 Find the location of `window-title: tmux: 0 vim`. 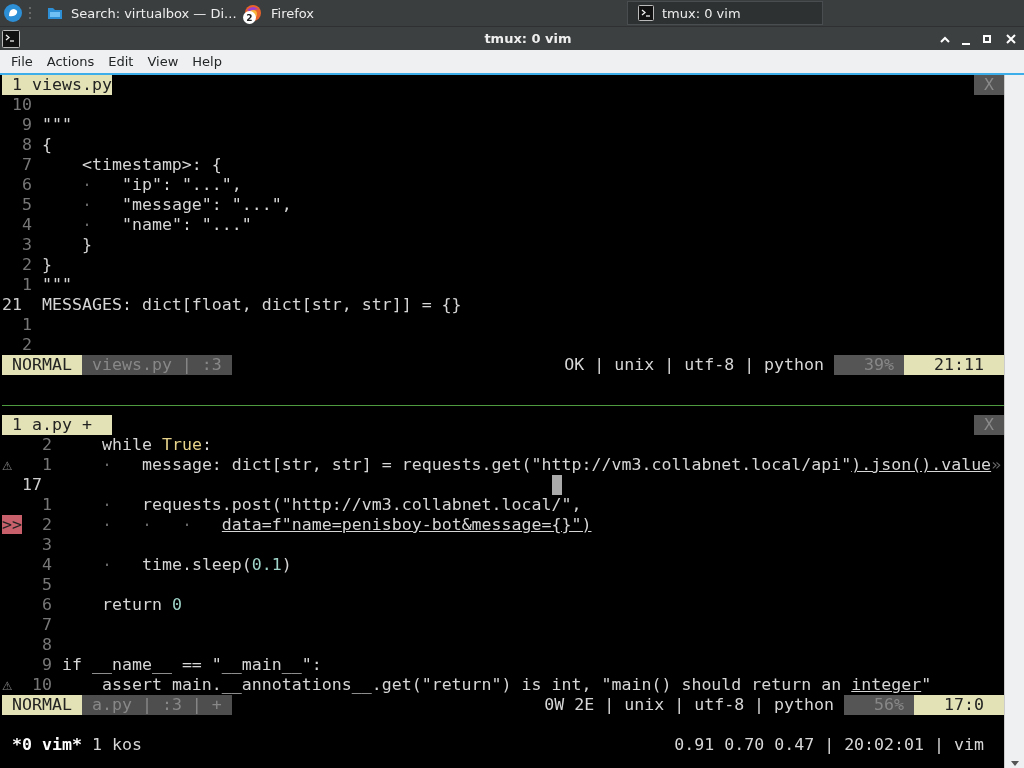

window-title: tmux: 0 vim is located at coordinates (528, 38).